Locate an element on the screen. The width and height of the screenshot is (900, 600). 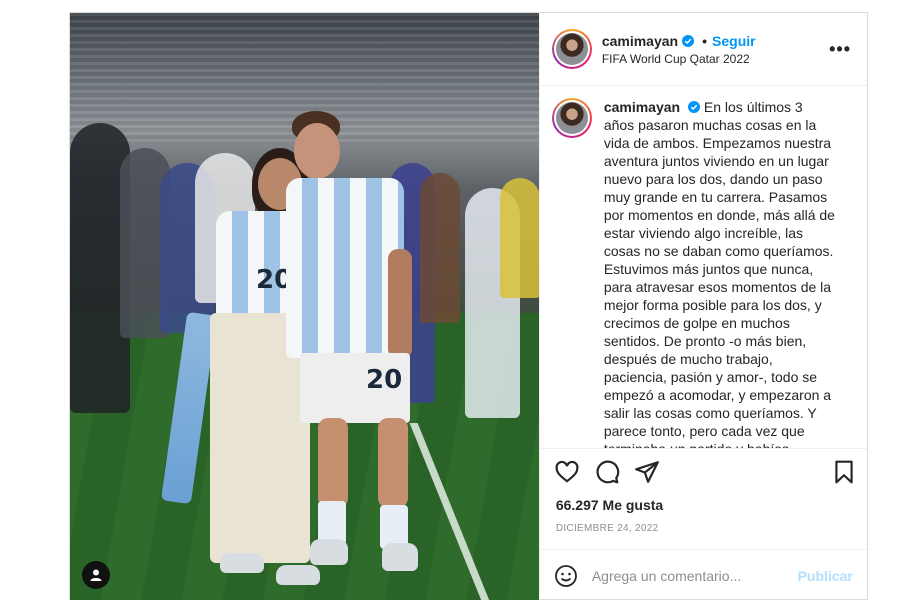
shorts-number: 20 is located at coordinates (384, 380).